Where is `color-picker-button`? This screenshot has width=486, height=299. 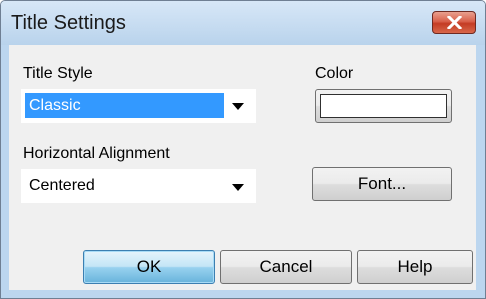
color-picker-button is located at coordinates (383, 106).